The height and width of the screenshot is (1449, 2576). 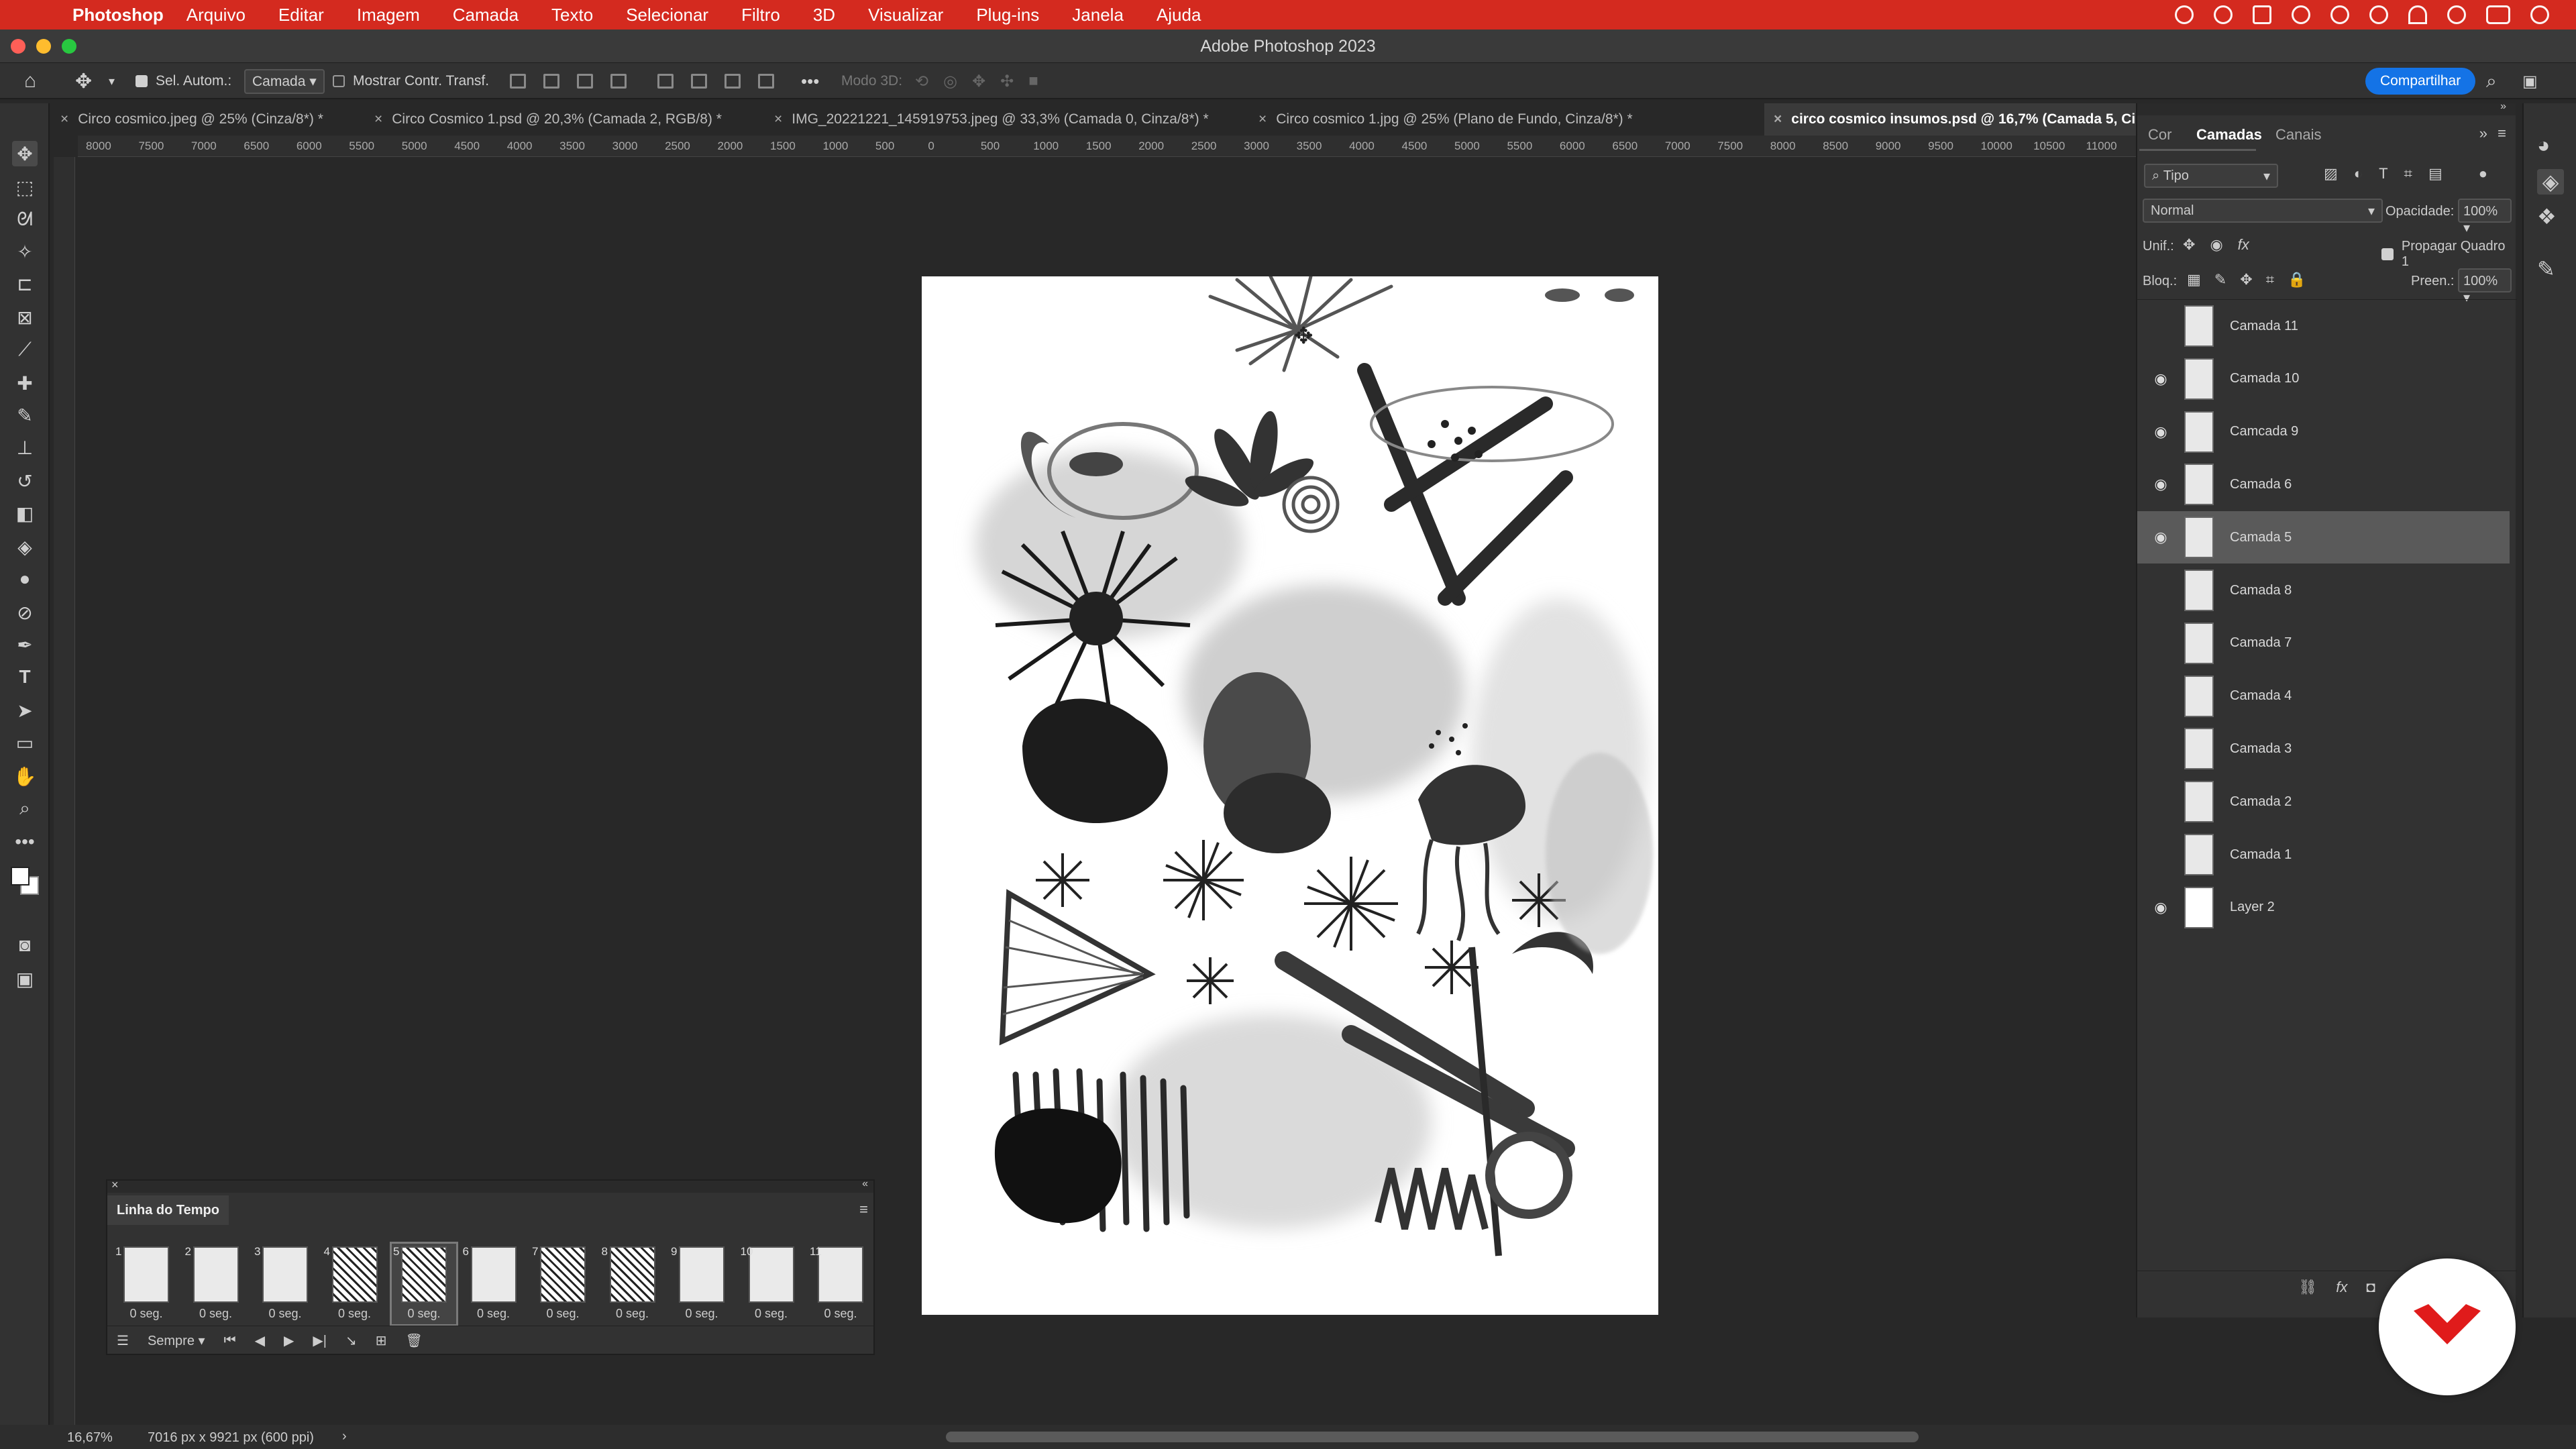 What do you see at coordinates (2263, 211) in the screenshot?
I see `blend-mode-dropdown: Normal ▾` at bounding box center [2263, 211].